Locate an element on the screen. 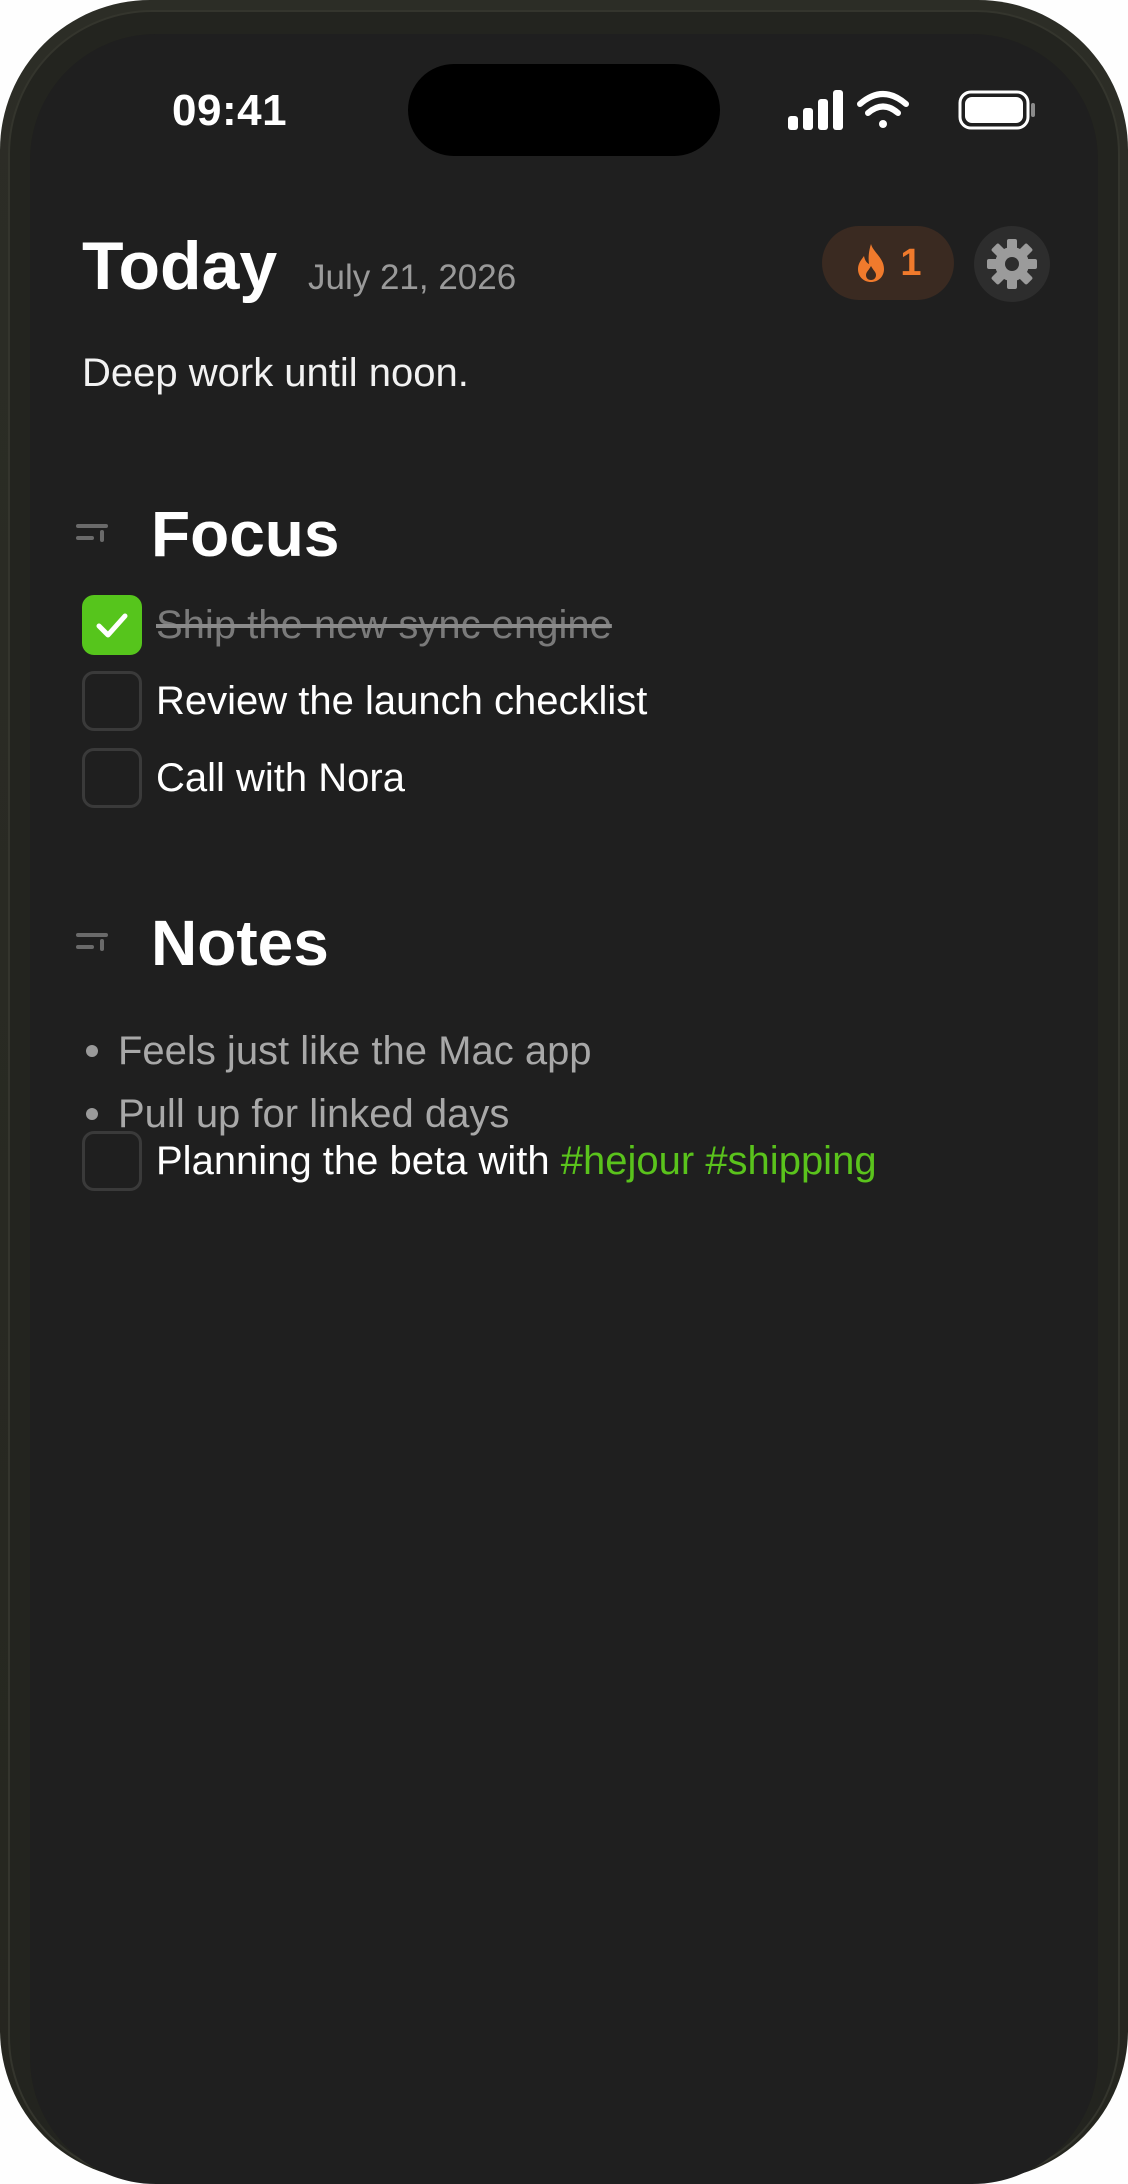 The height and width of the screenshot is (2184, 1128). task-label: Call with Nora is located at coordinates (280, 778).